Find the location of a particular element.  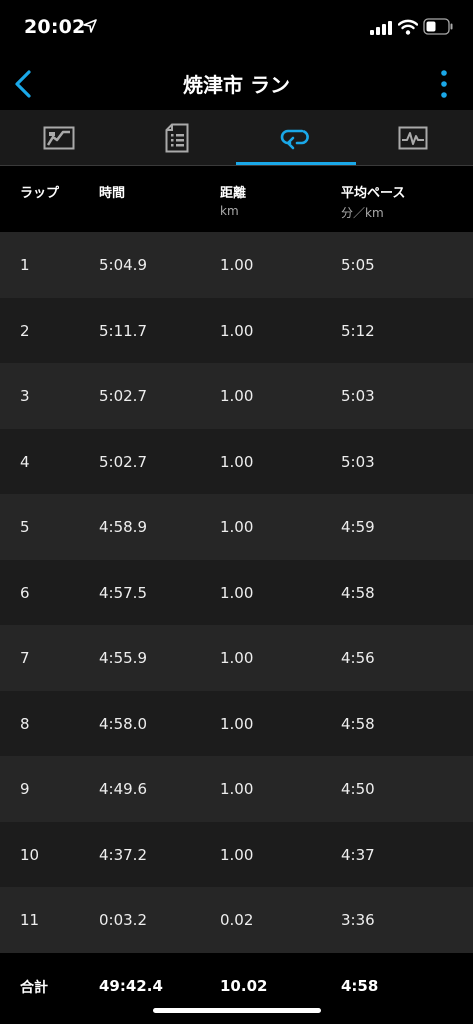

lap-time: 4:58.9 is located at coordinates (123, 527).